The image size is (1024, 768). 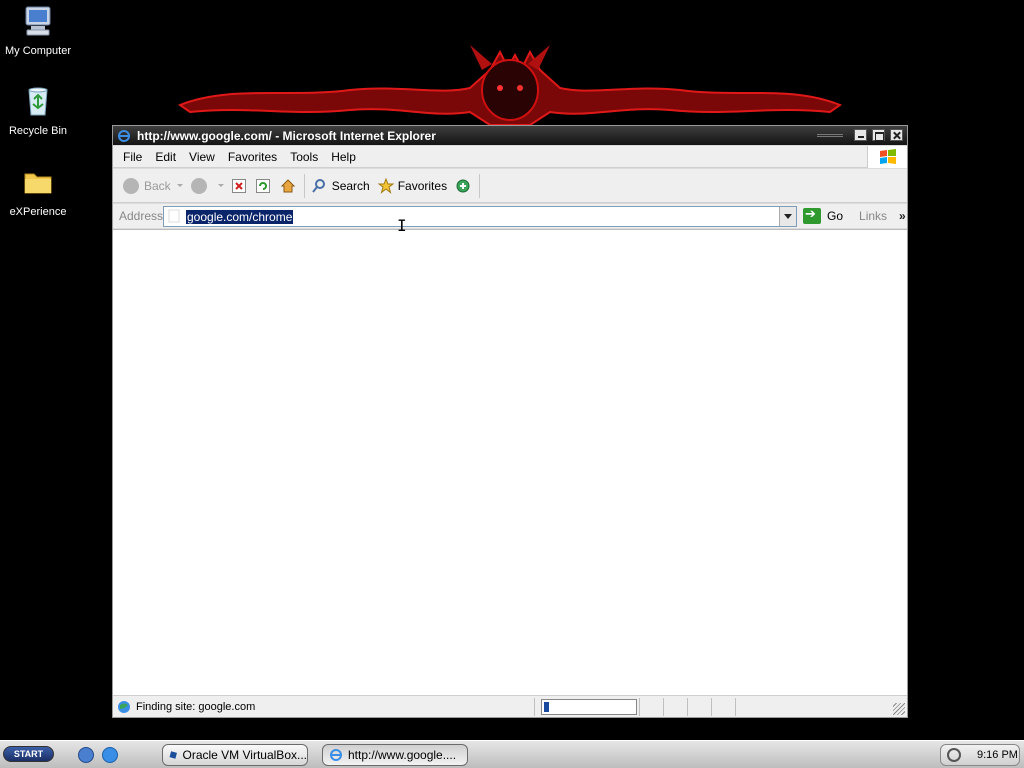 I want to click on address-bar: Address google.com/chrome Go Links », so click(x=510, y=216).